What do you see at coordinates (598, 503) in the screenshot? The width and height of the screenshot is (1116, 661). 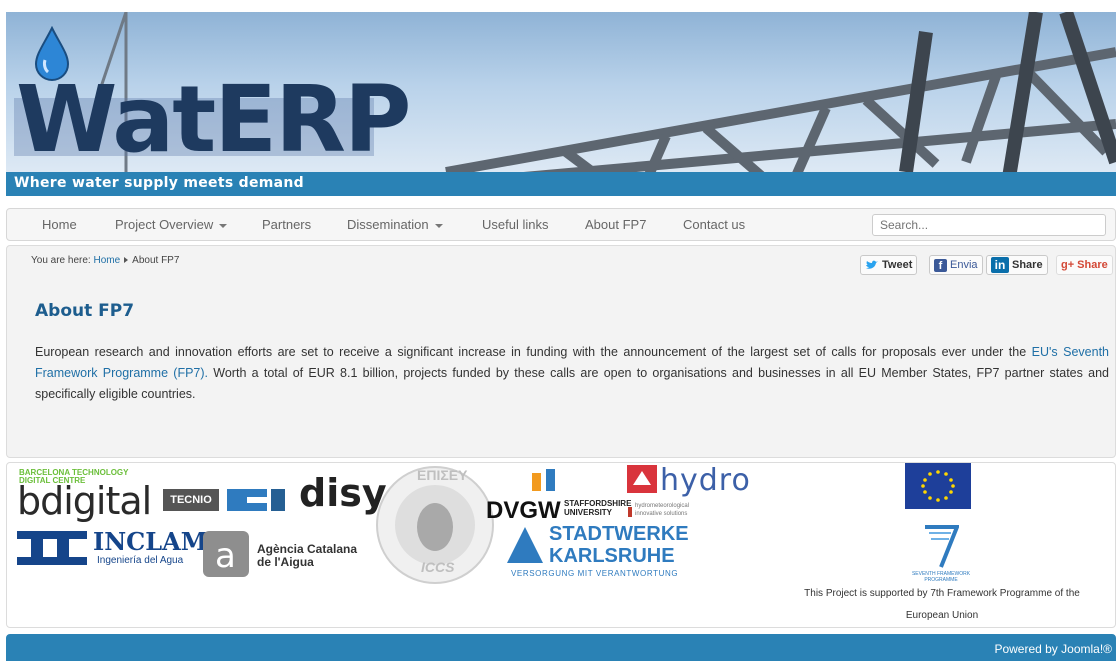 I see `staffordshire-line1: STAFFORDSHIRE` at bounding box center [598, 503].